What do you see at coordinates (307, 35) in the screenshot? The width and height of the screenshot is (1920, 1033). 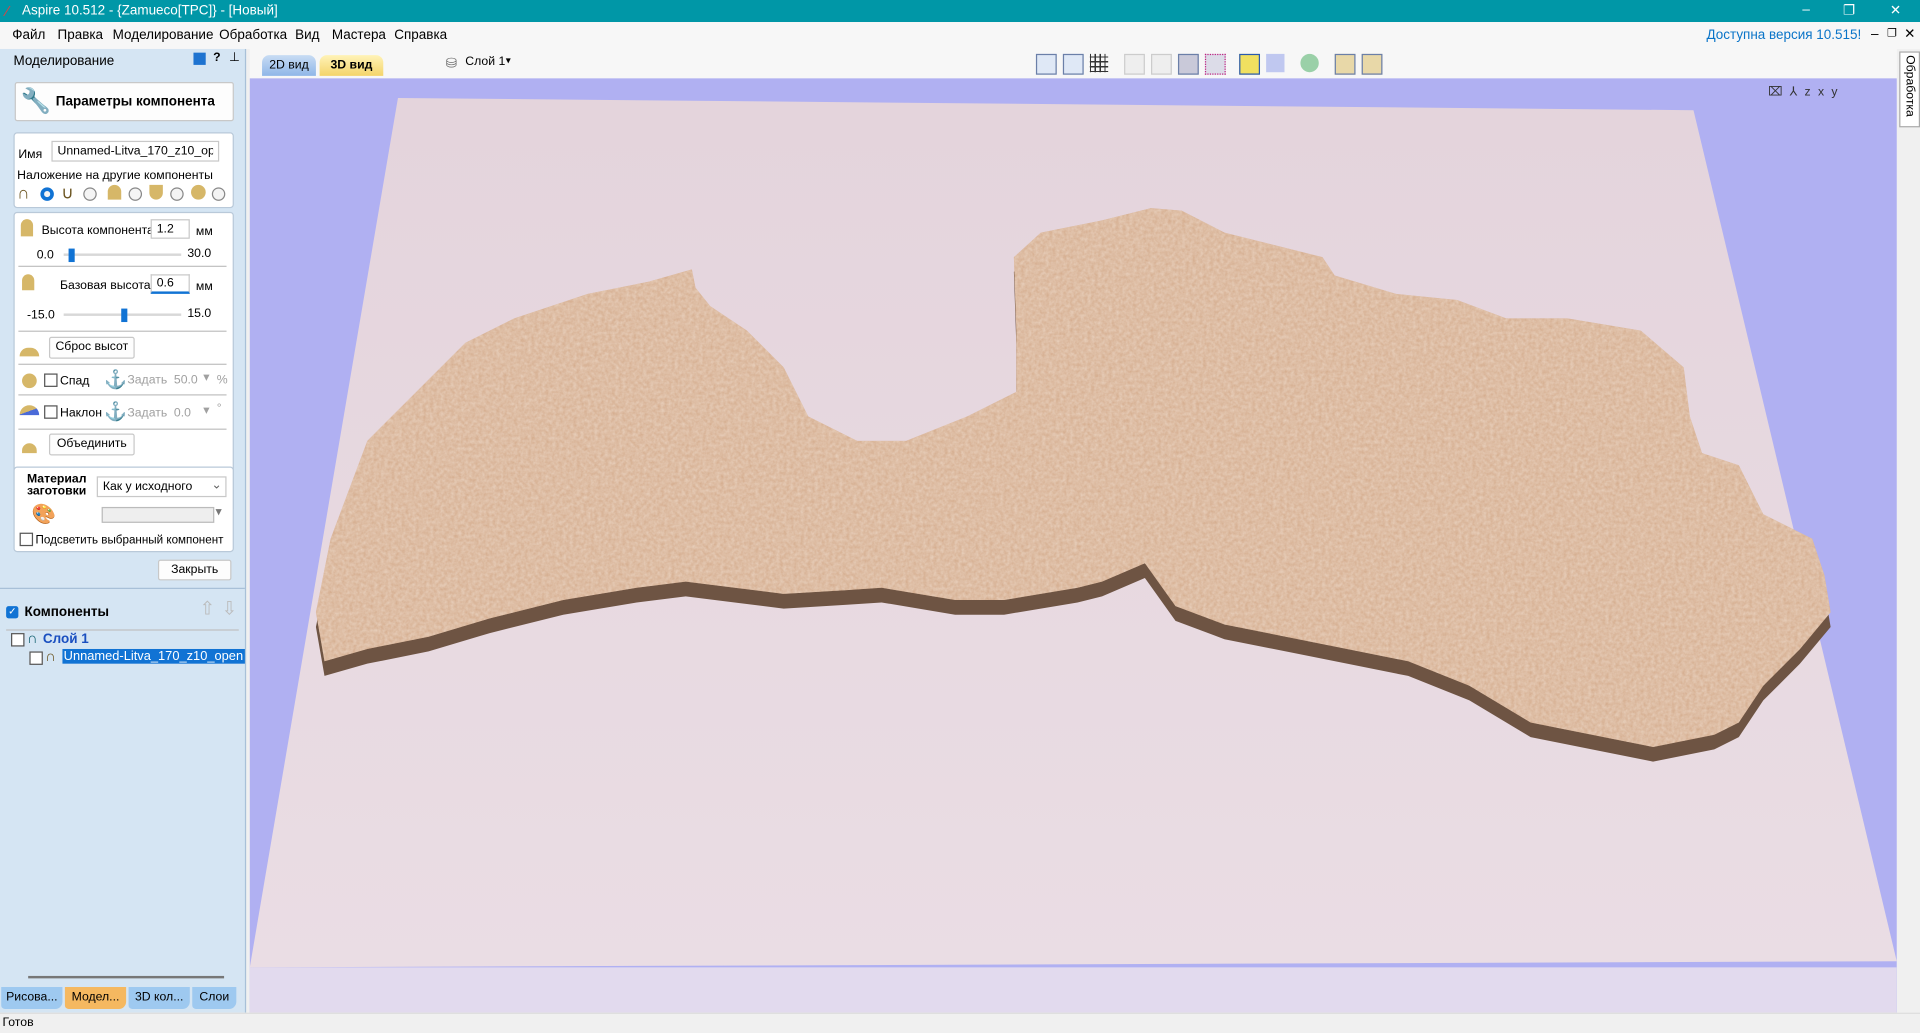 I see `menu-view: Вид` at bounding box center [307, 35].